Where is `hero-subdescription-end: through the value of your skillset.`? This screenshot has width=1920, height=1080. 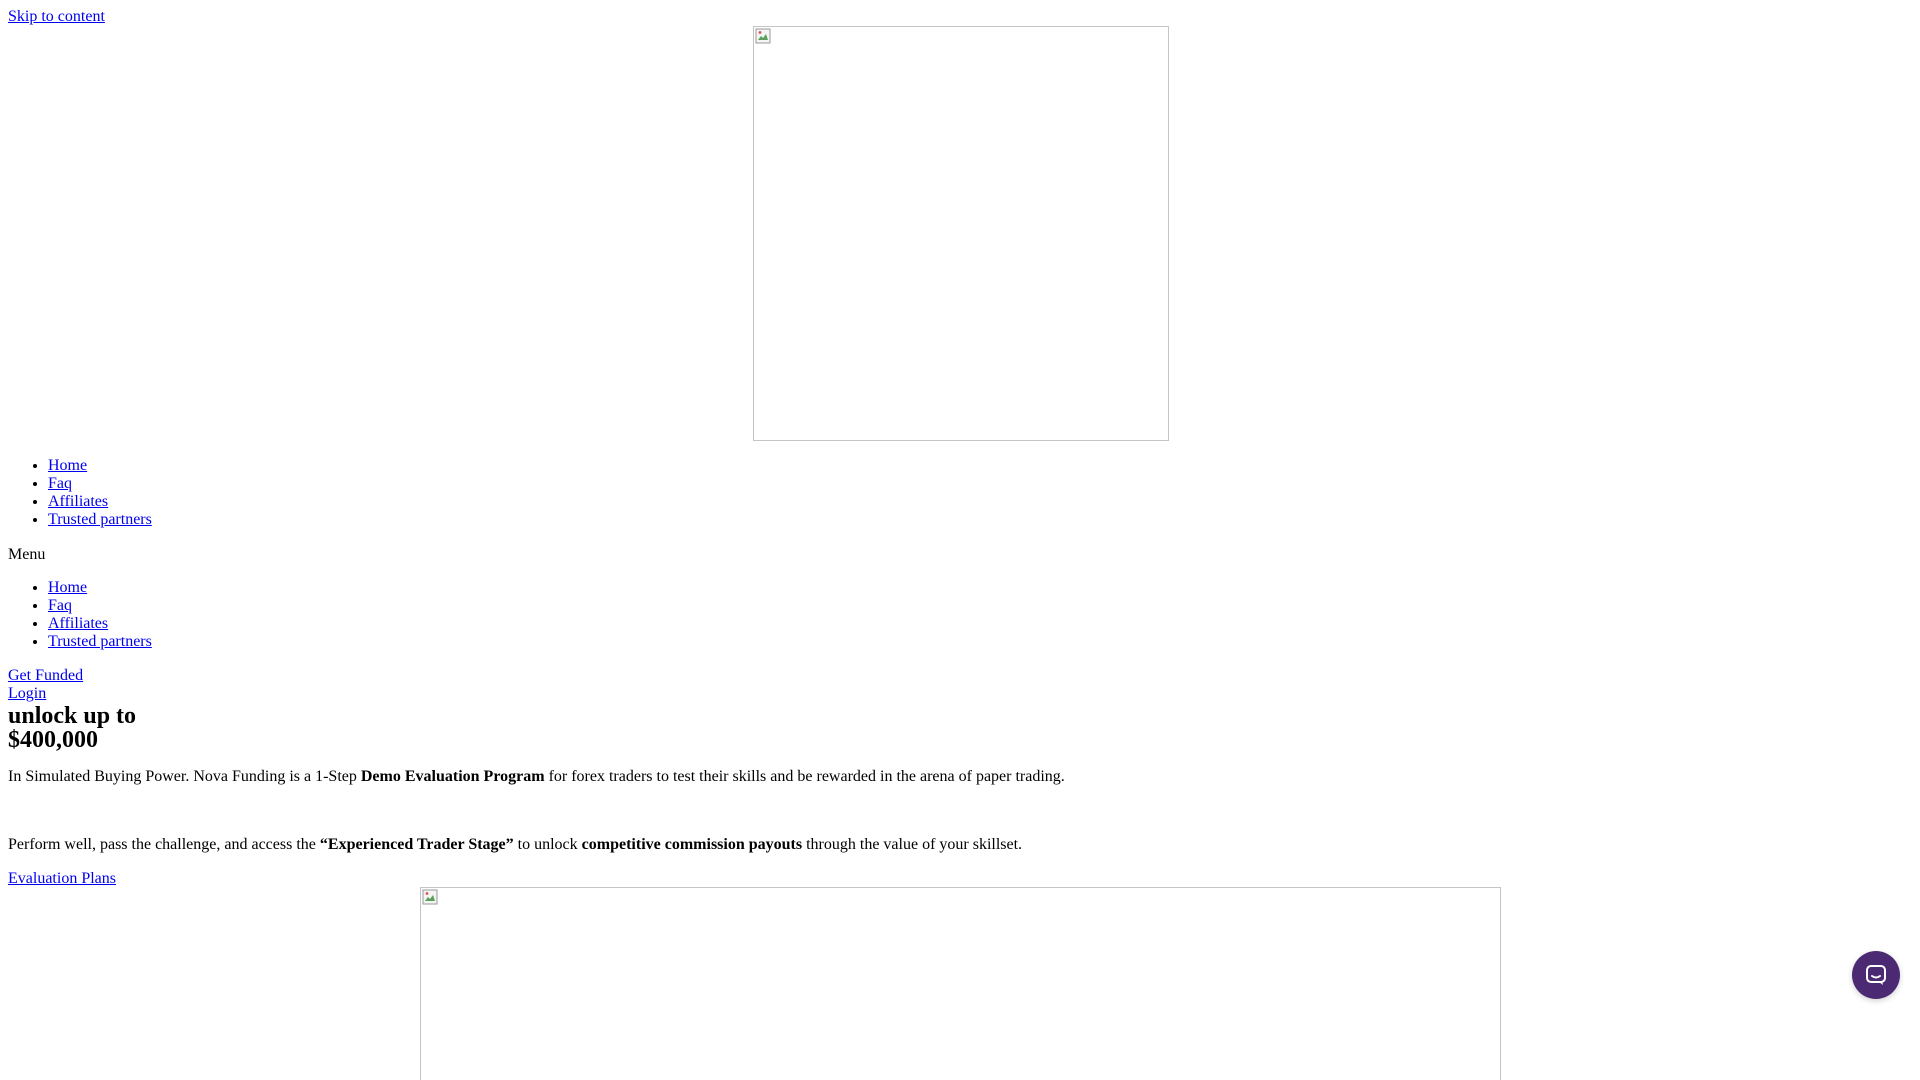
hero-subdescription-end: through the value of your skillset. is located at coordinates (912, 844).